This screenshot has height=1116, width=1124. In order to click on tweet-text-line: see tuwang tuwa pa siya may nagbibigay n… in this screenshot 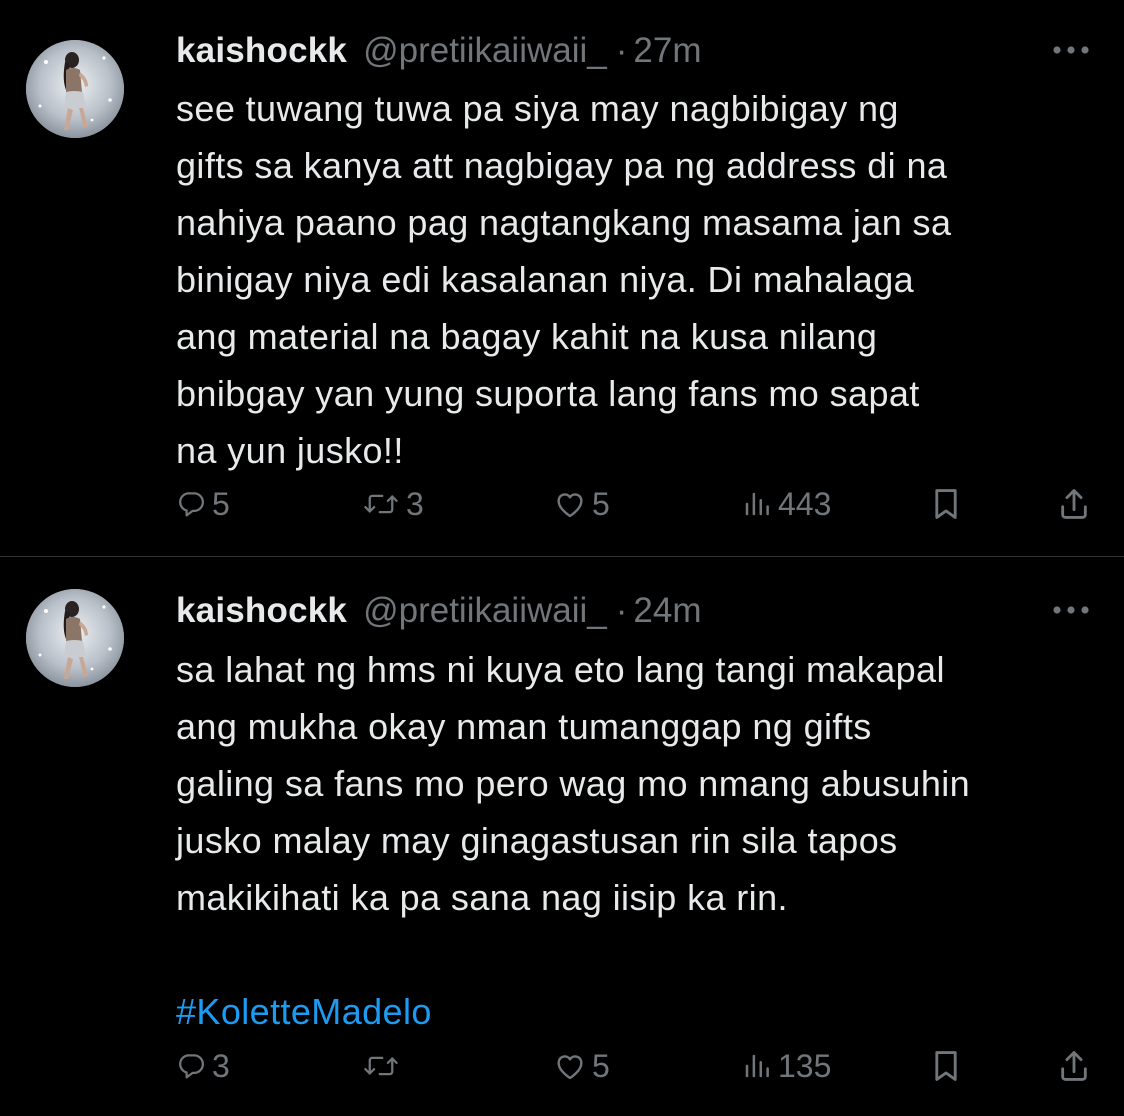, I will do `click(537, 108)`.